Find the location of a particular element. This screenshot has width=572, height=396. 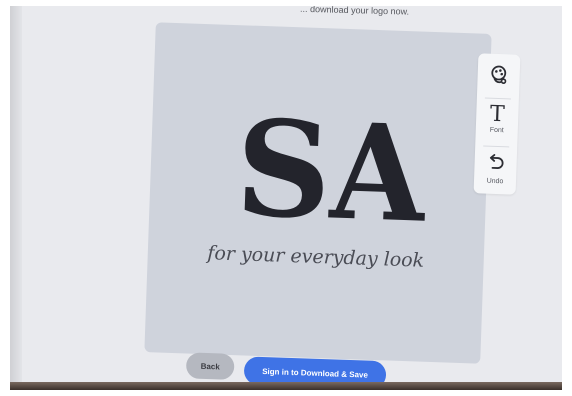

undo-tool-label: Undo is located at coordinates (495, 181).